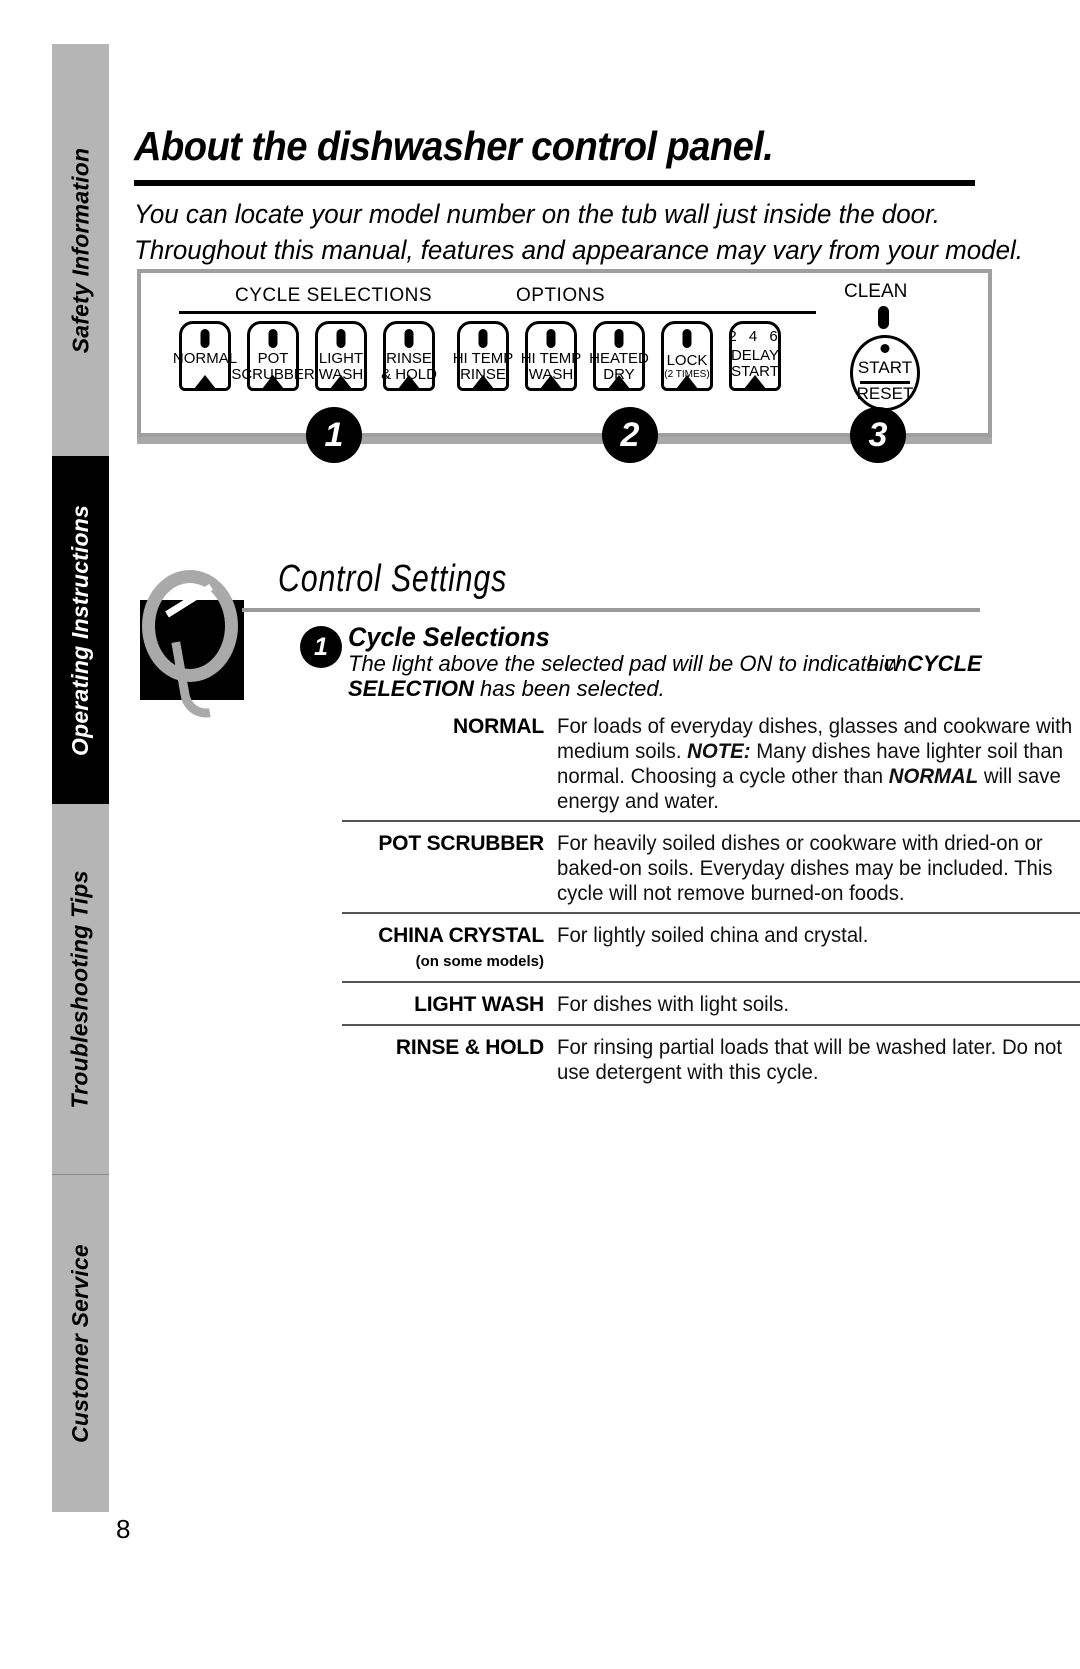 The height and width of the screenshot is (1669, 1080). I want to click on knob-illustration, so click(204, 635).